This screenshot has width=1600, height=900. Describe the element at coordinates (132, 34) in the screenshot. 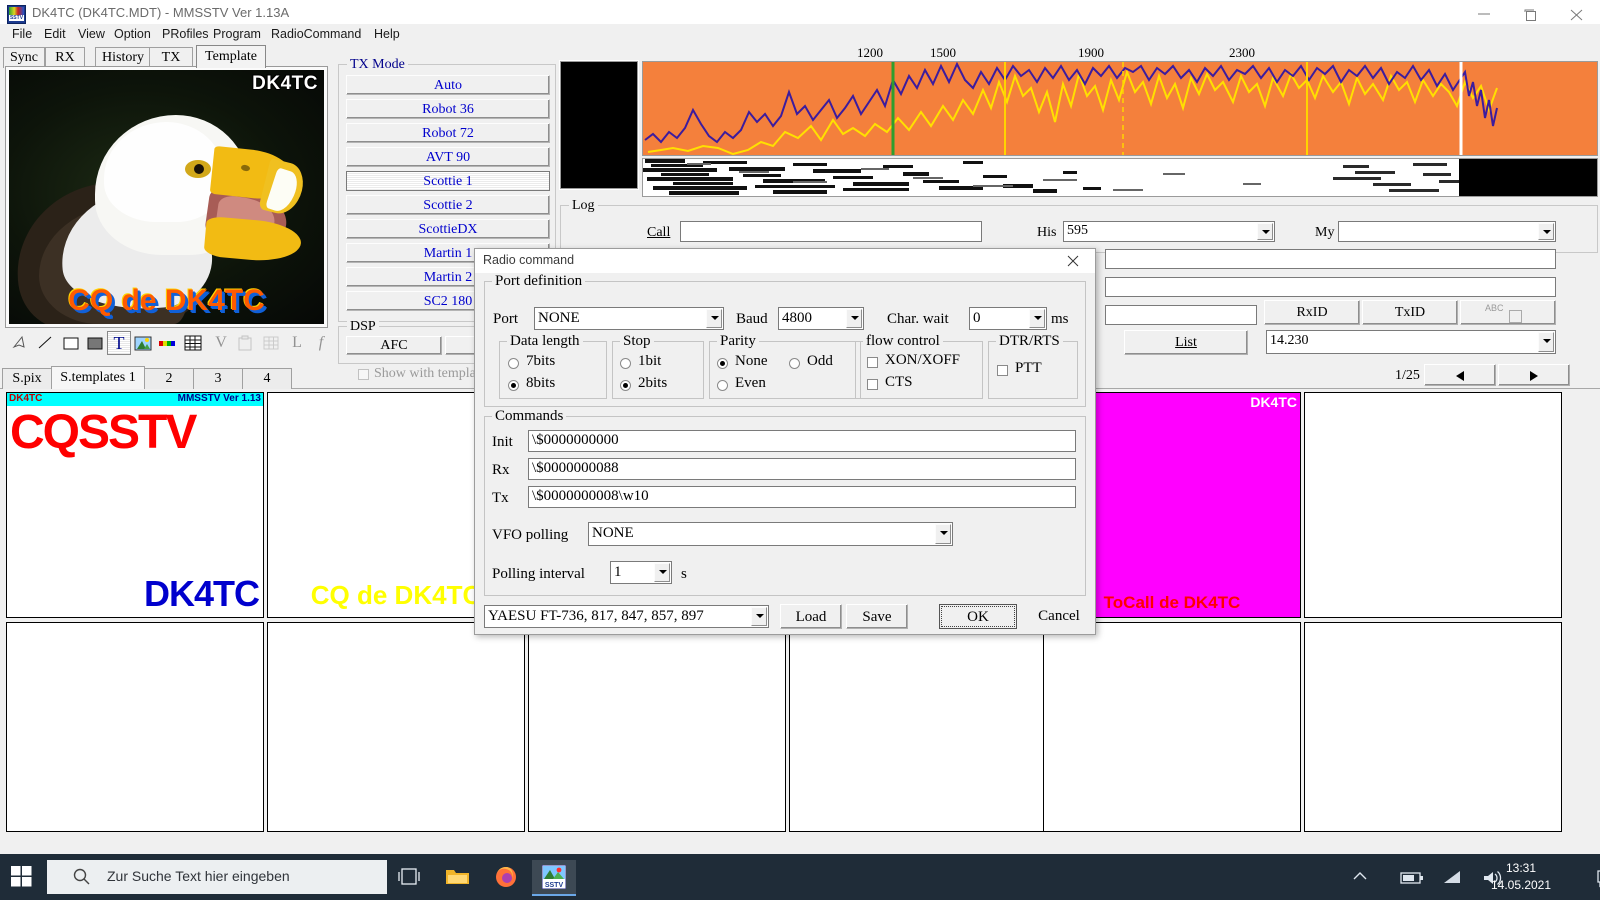

I see `menu-option: Option` at that location.